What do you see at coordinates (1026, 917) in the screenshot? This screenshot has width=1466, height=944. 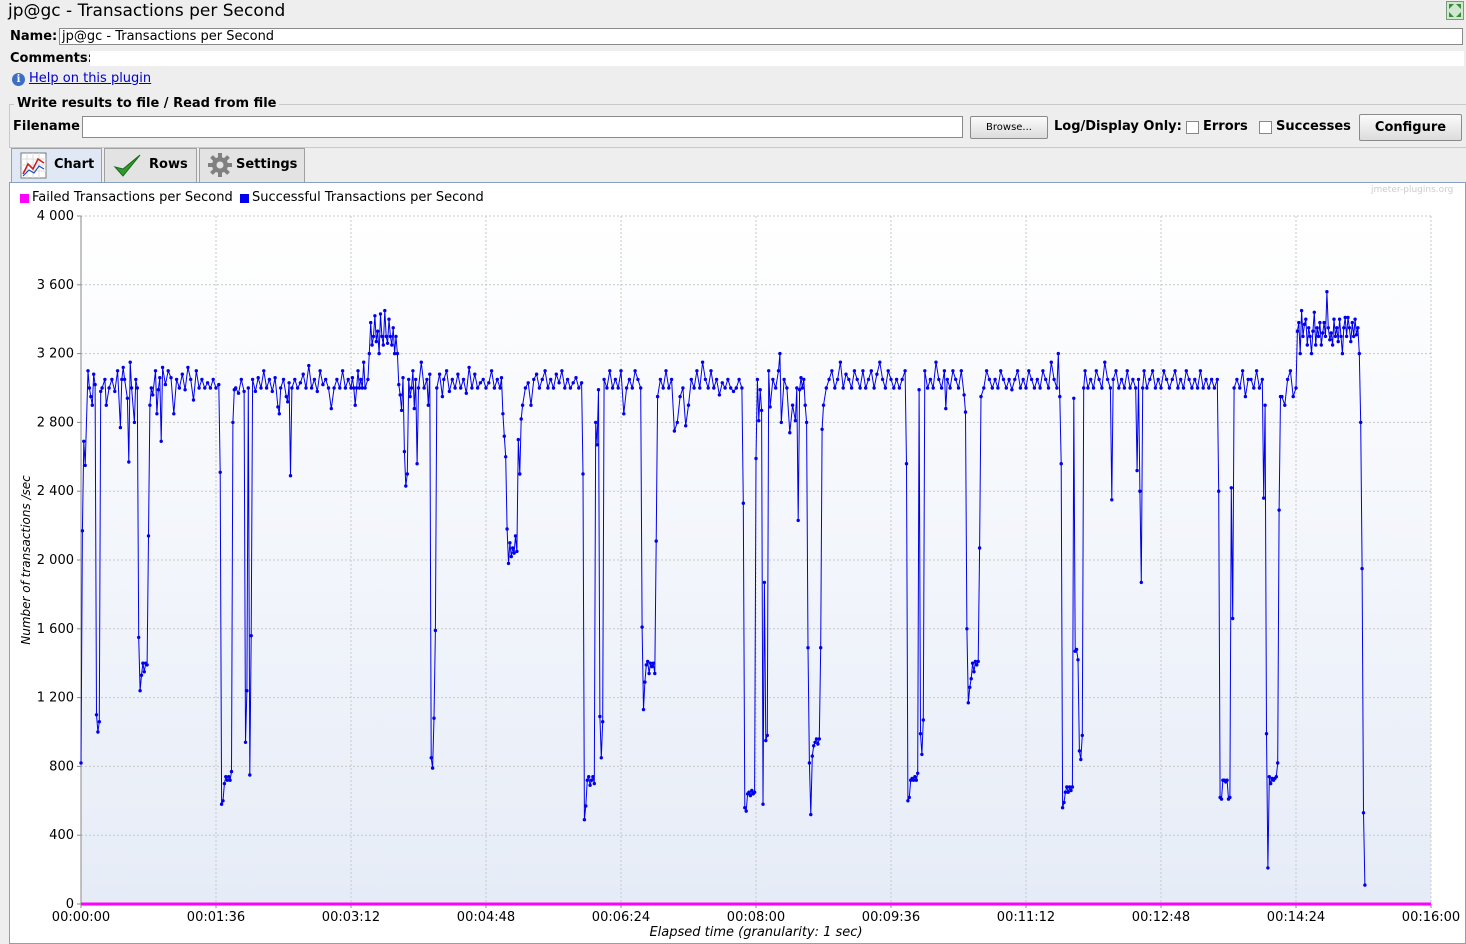 I see `x-tick-label: 00:11:12` at bounding box center [1026, 917].